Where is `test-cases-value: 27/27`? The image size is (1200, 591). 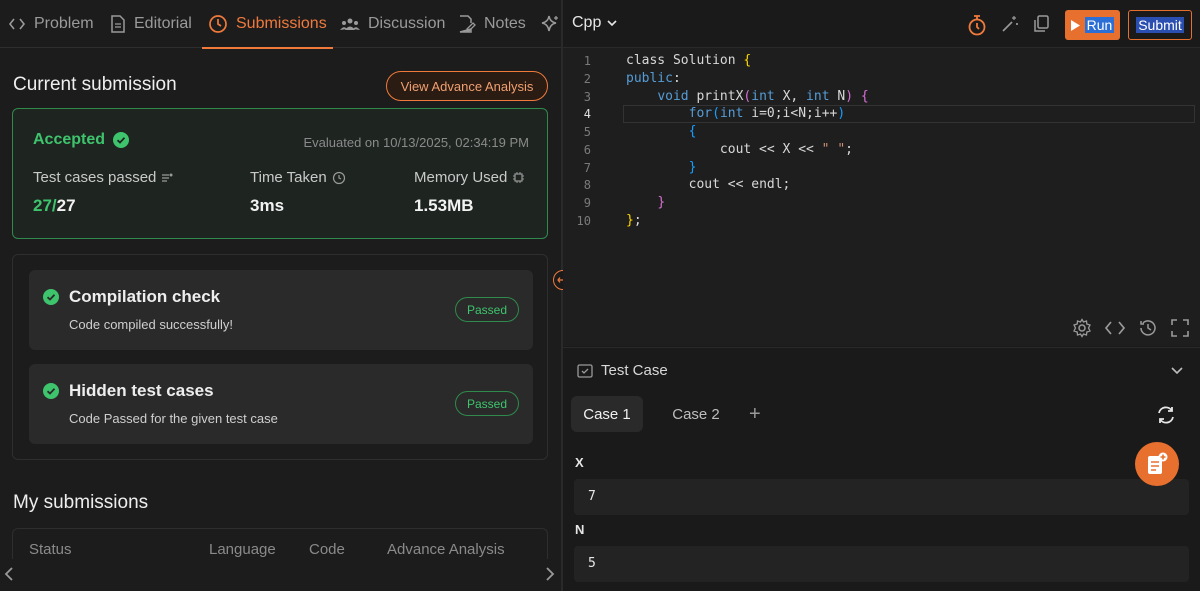
test-cases-value: 27/27 is located at coordinates (54, 206).